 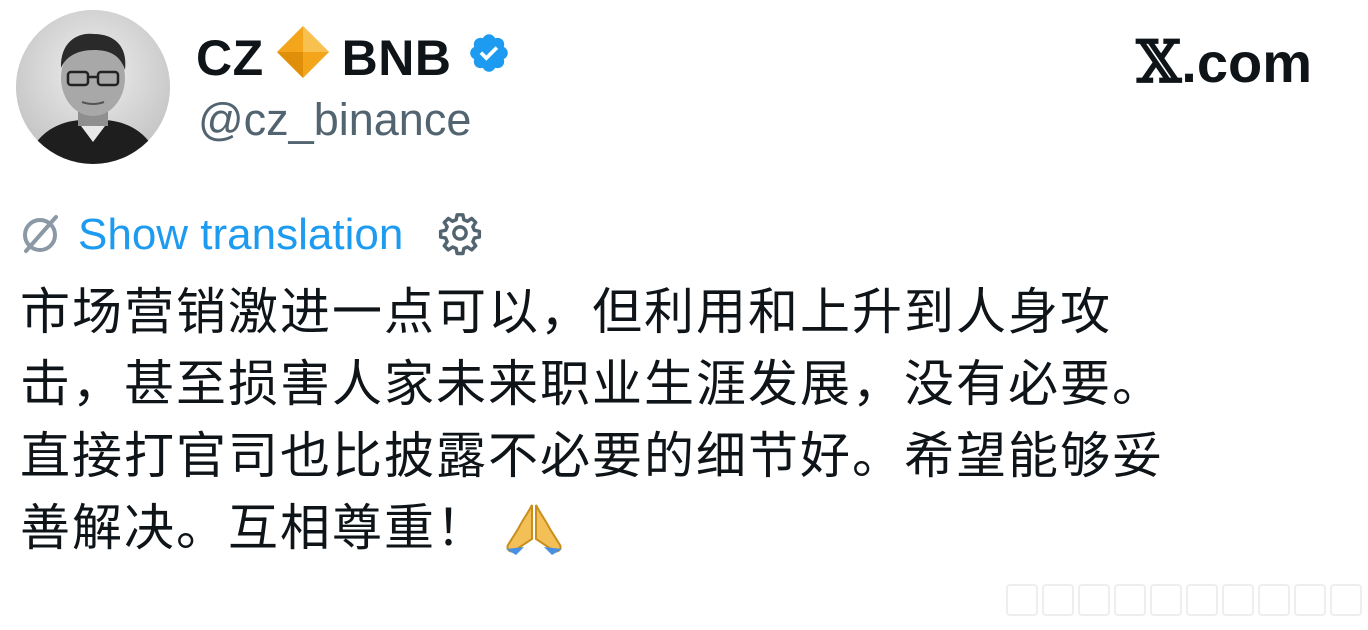 What do you see at coordinates (680, 533) in the screenshot?
I see `tweet-line-4-wrap: 善解决。互相尊重！` at bounding box center [680, 533].